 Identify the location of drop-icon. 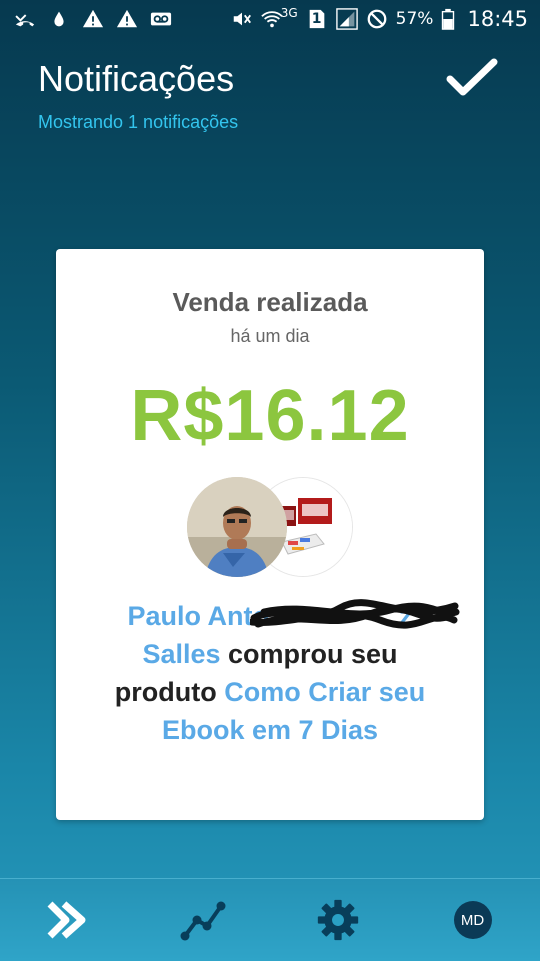
(59, 19).